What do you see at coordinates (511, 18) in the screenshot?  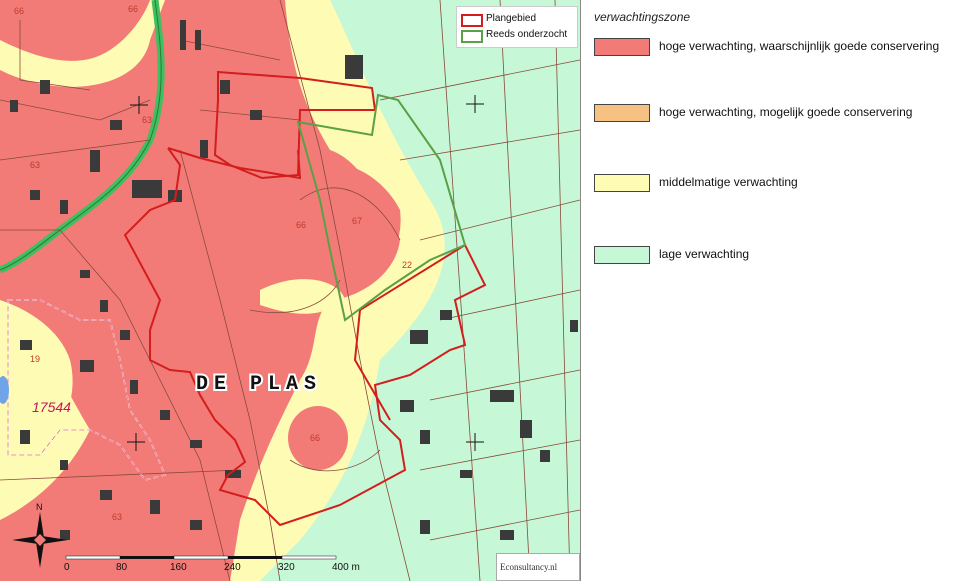 I see `map-legend-label: Plangebied` at bounding box center [511, 18].